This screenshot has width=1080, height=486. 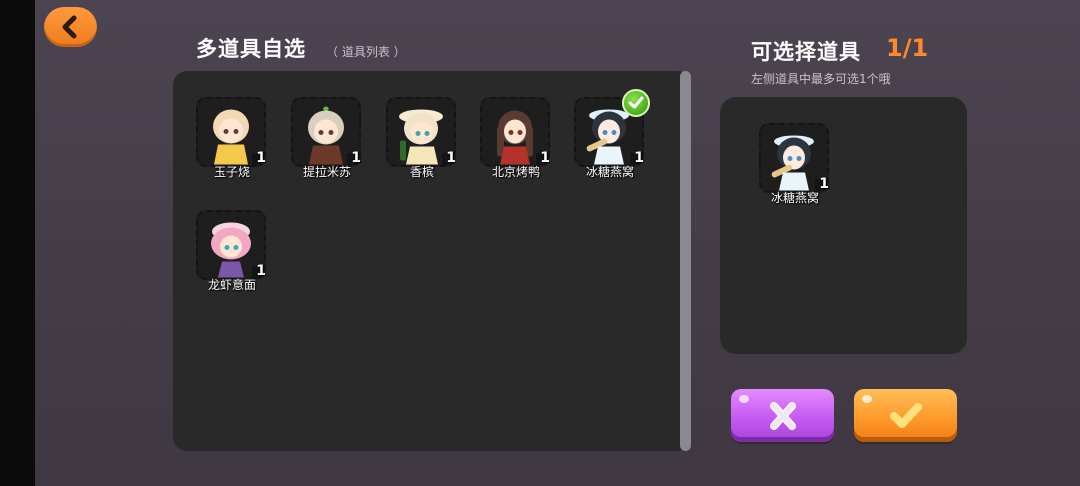 I want to click on selected-check-icon, so click(x=636, y=103).